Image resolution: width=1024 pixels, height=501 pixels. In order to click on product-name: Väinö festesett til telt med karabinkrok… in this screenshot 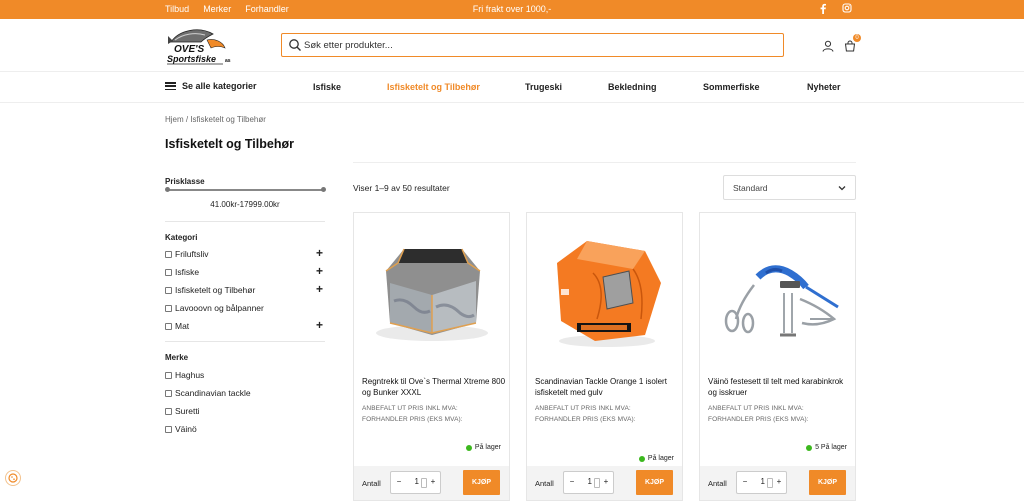, I will do `click(779, 387)`.